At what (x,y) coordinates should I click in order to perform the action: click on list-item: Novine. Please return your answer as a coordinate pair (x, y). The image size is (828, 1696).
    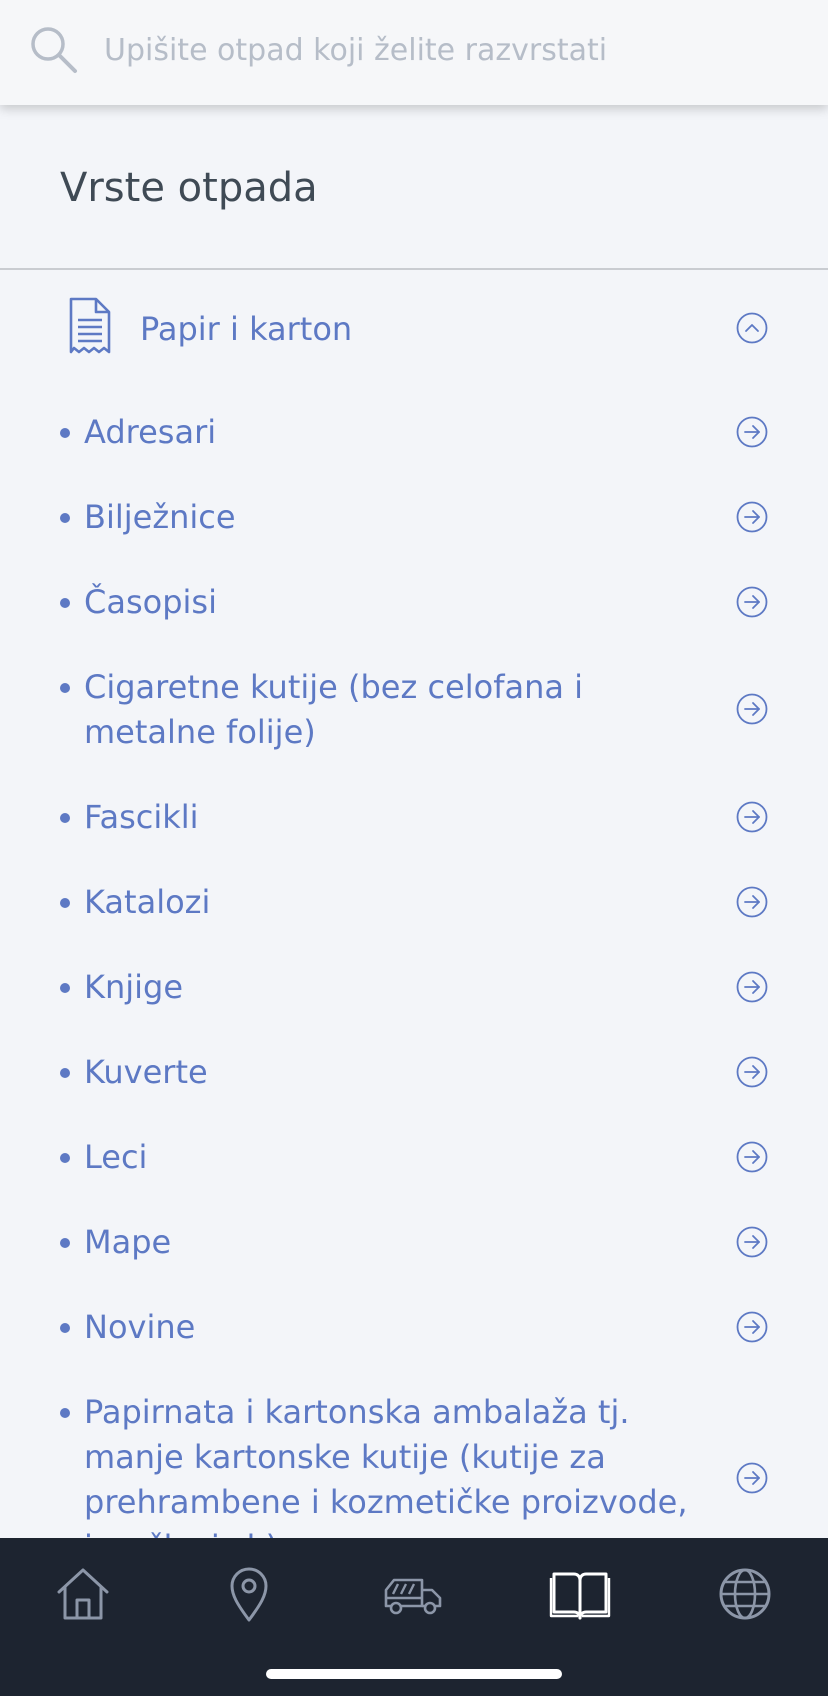
    Looking at the image, I should click on (414, 1327).